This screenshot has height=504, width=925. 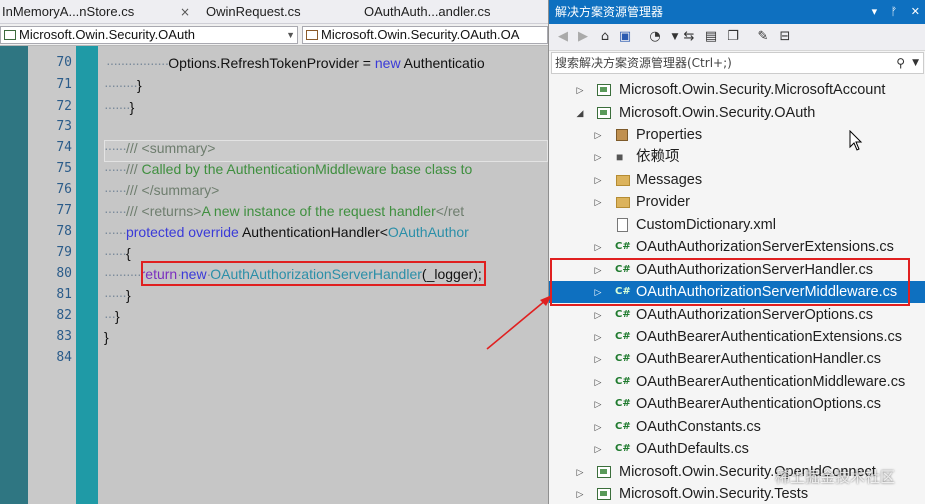 What do you see at coordinates (149, 35) in the screenshot?
I see `project-dropdown: Microsoft.Owin.Security.OAuth ▼` at bounding box center [149, 35].